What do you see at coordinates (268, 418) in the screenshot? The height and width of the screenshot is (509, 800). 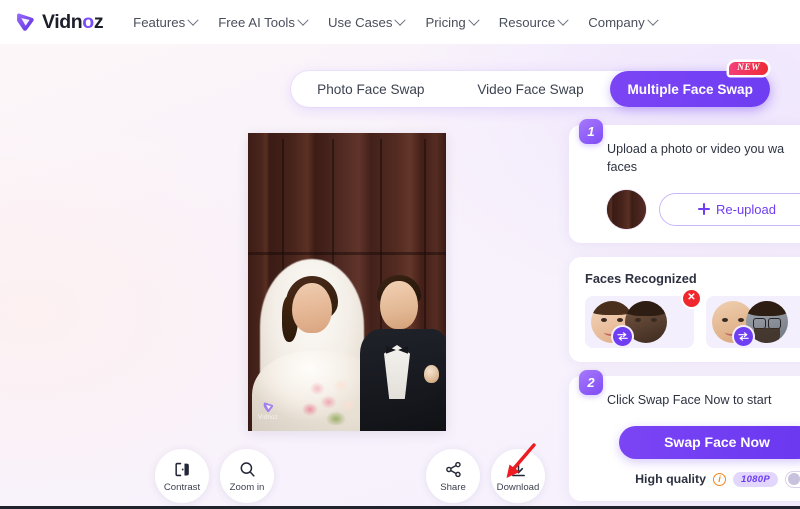 I see `watermark-text: Vidnoz` at bounding box center [268, 418].